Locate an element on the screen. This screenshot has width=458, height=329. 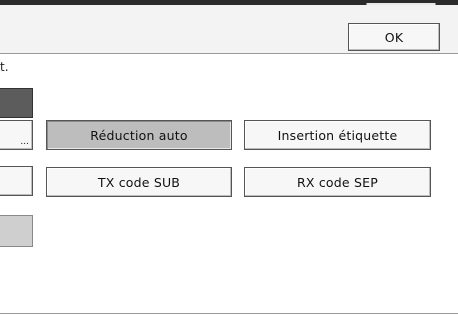
header-bar: OK is located at coordinates (229, 29).